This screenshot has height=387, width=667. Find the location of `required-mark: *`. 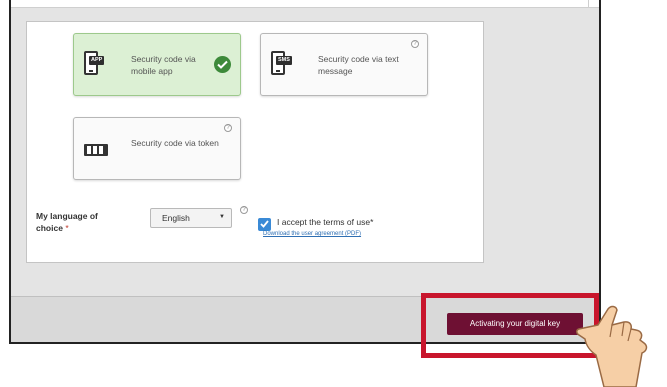

required-mark: * is located at coordinates (67, 228).